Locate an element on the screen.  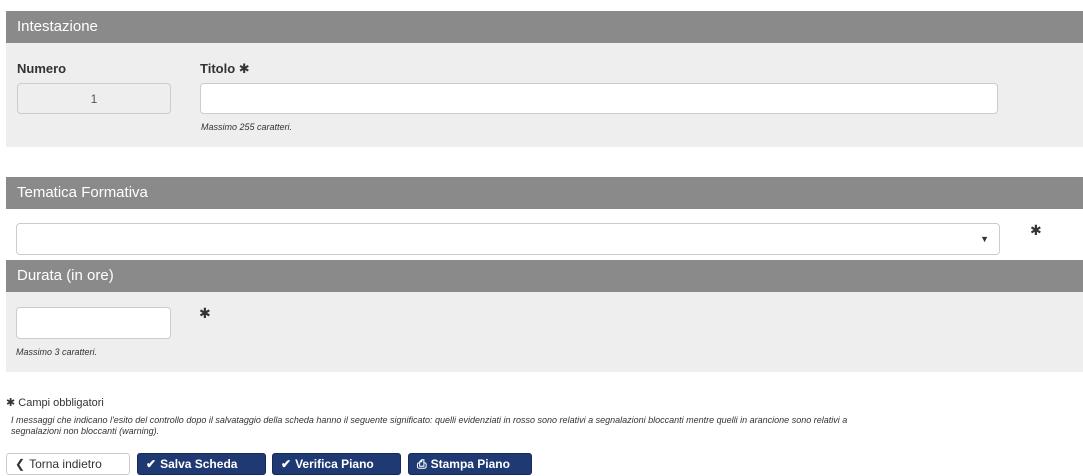
durata-input is located at coordinates (93, 323).